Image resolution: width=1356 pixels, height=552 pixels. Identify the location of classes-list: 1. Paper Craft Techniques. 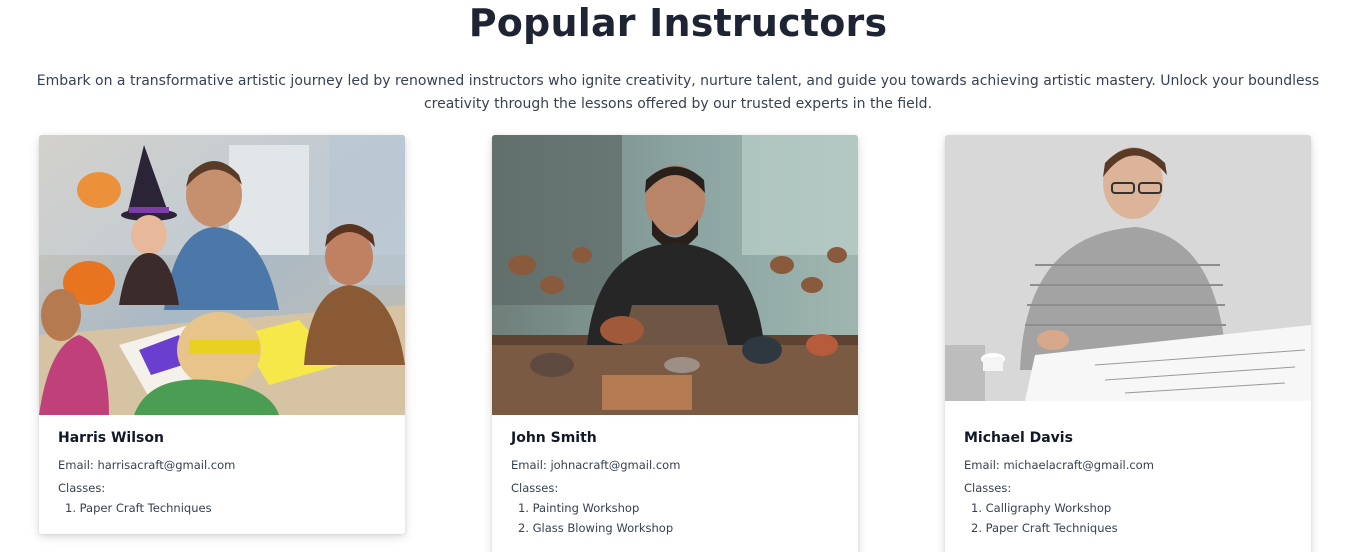
(222, 508).